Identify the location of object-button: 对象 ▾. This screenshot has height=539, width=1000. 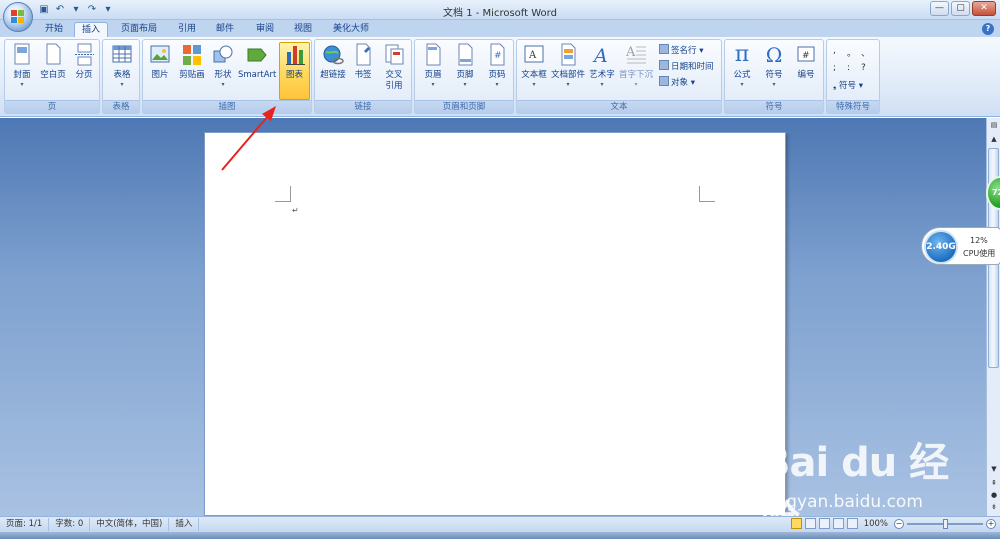
(677, 82).